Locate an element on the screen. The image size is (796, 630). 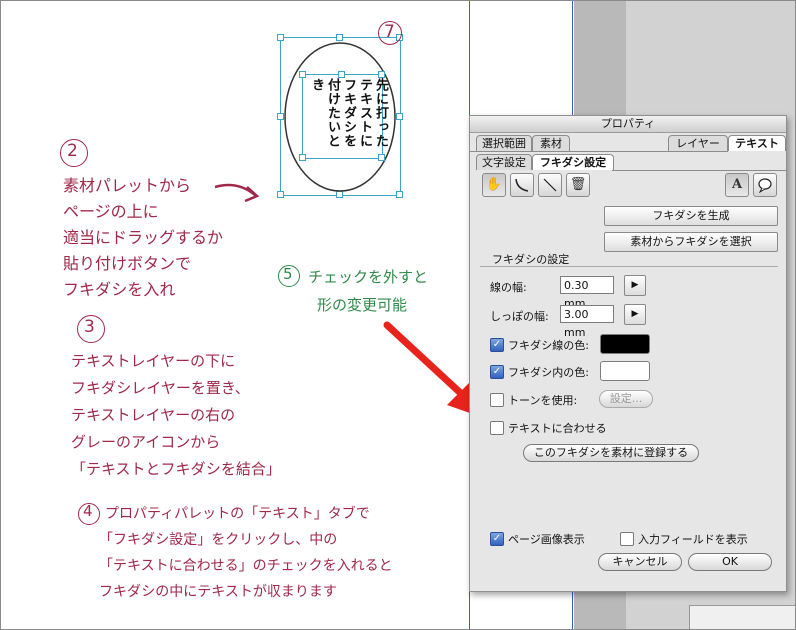
tab-text: テキスト is located at coordinates (757, 143).